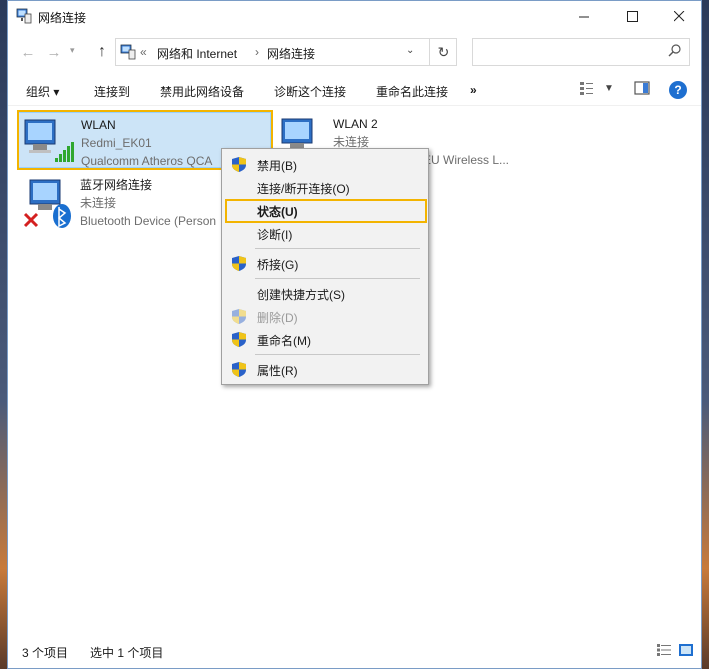 The height and width of the screenshot is (669, 709). What do you see at coordinates (325, 210) in the screenshot?
I see `menu-item-status: 状态(U)` at bounding box center [325, 210].